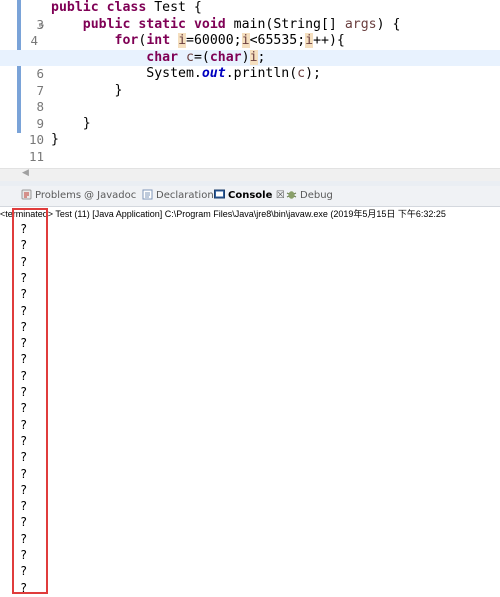  Describe the element at coordinates (206, 57) in the screenshot. I see `code-text: char c=(char)i;` at that location.